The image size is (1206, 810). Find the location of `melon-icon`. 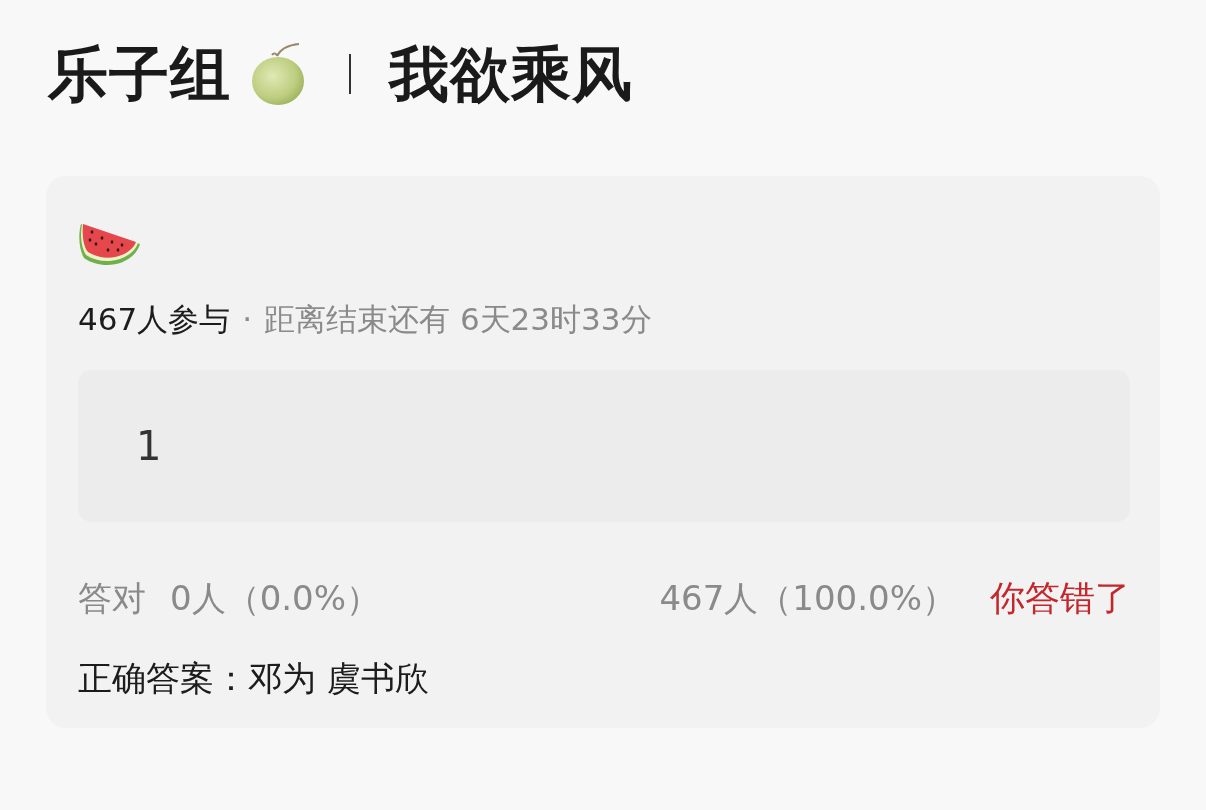

melon-icon is located at coordinates (278, 74).